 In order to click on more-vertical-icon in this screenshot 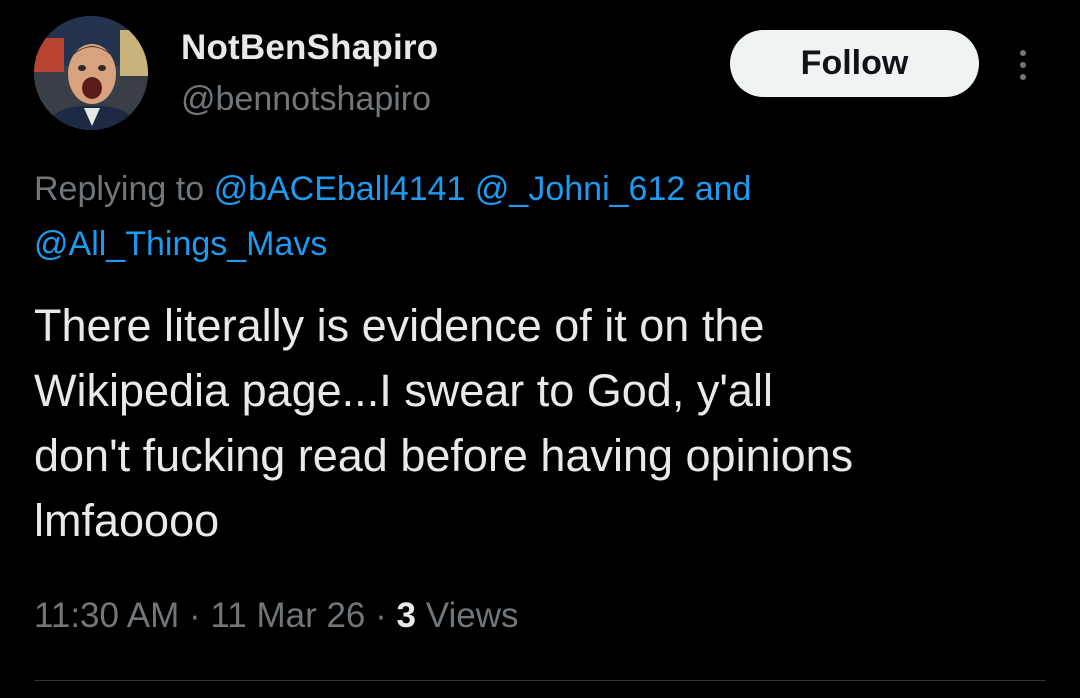, I will do `click(1023, 65)`.